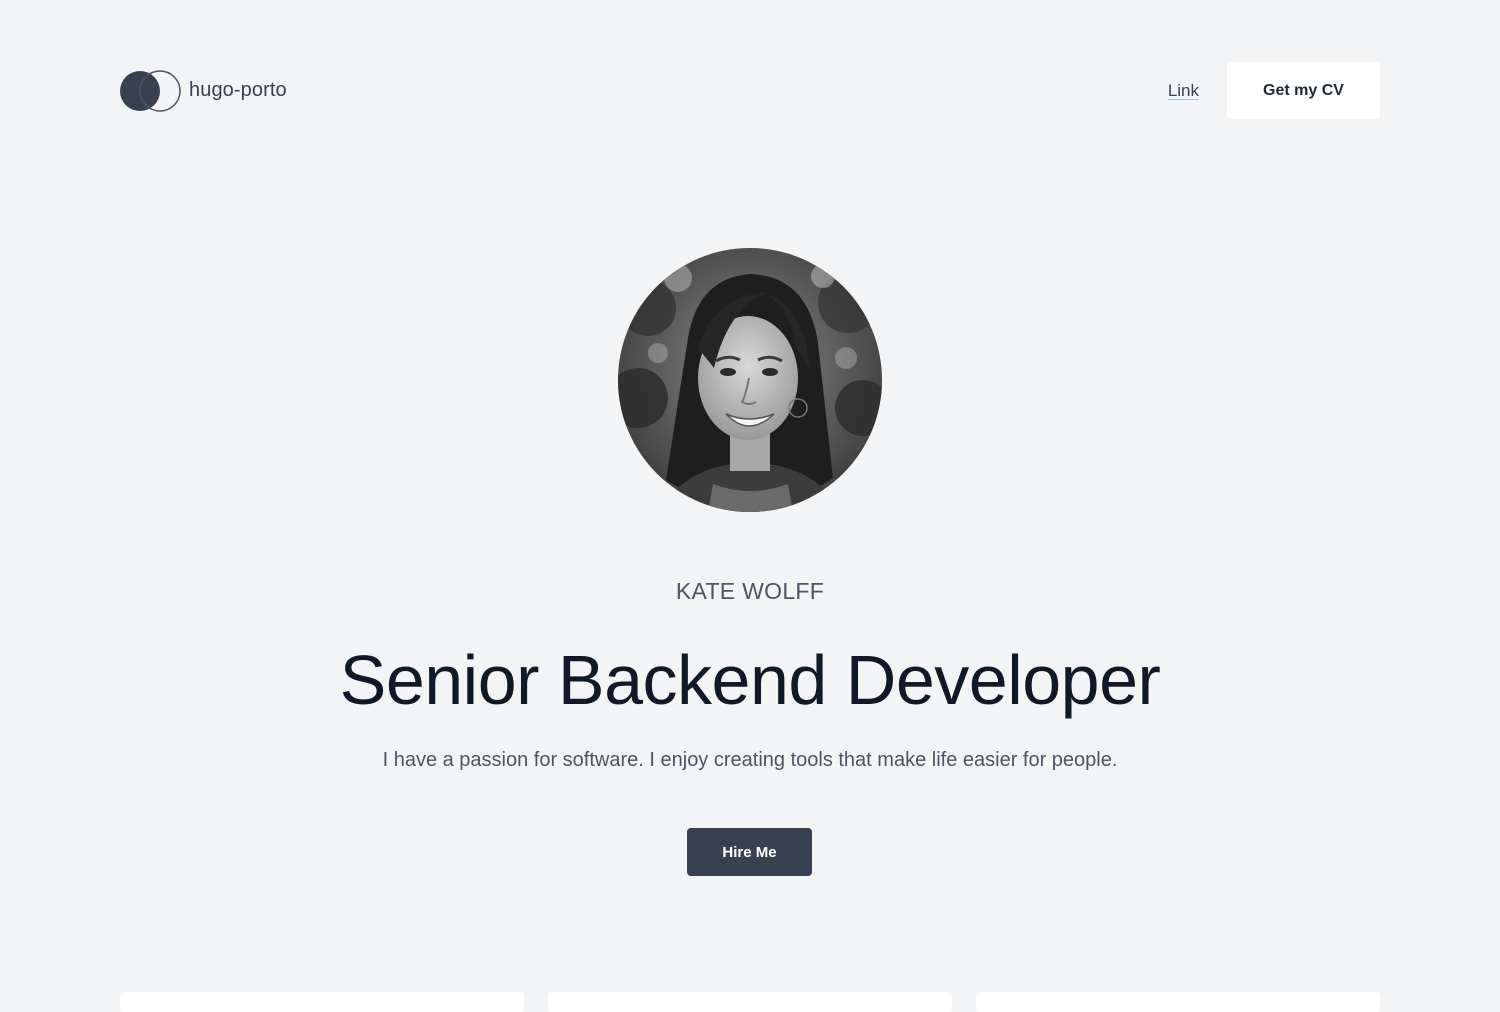  Describe the element at coordinates (749, 852) in the screenshot. I see `hire-me-button: Hire Me` at that location.